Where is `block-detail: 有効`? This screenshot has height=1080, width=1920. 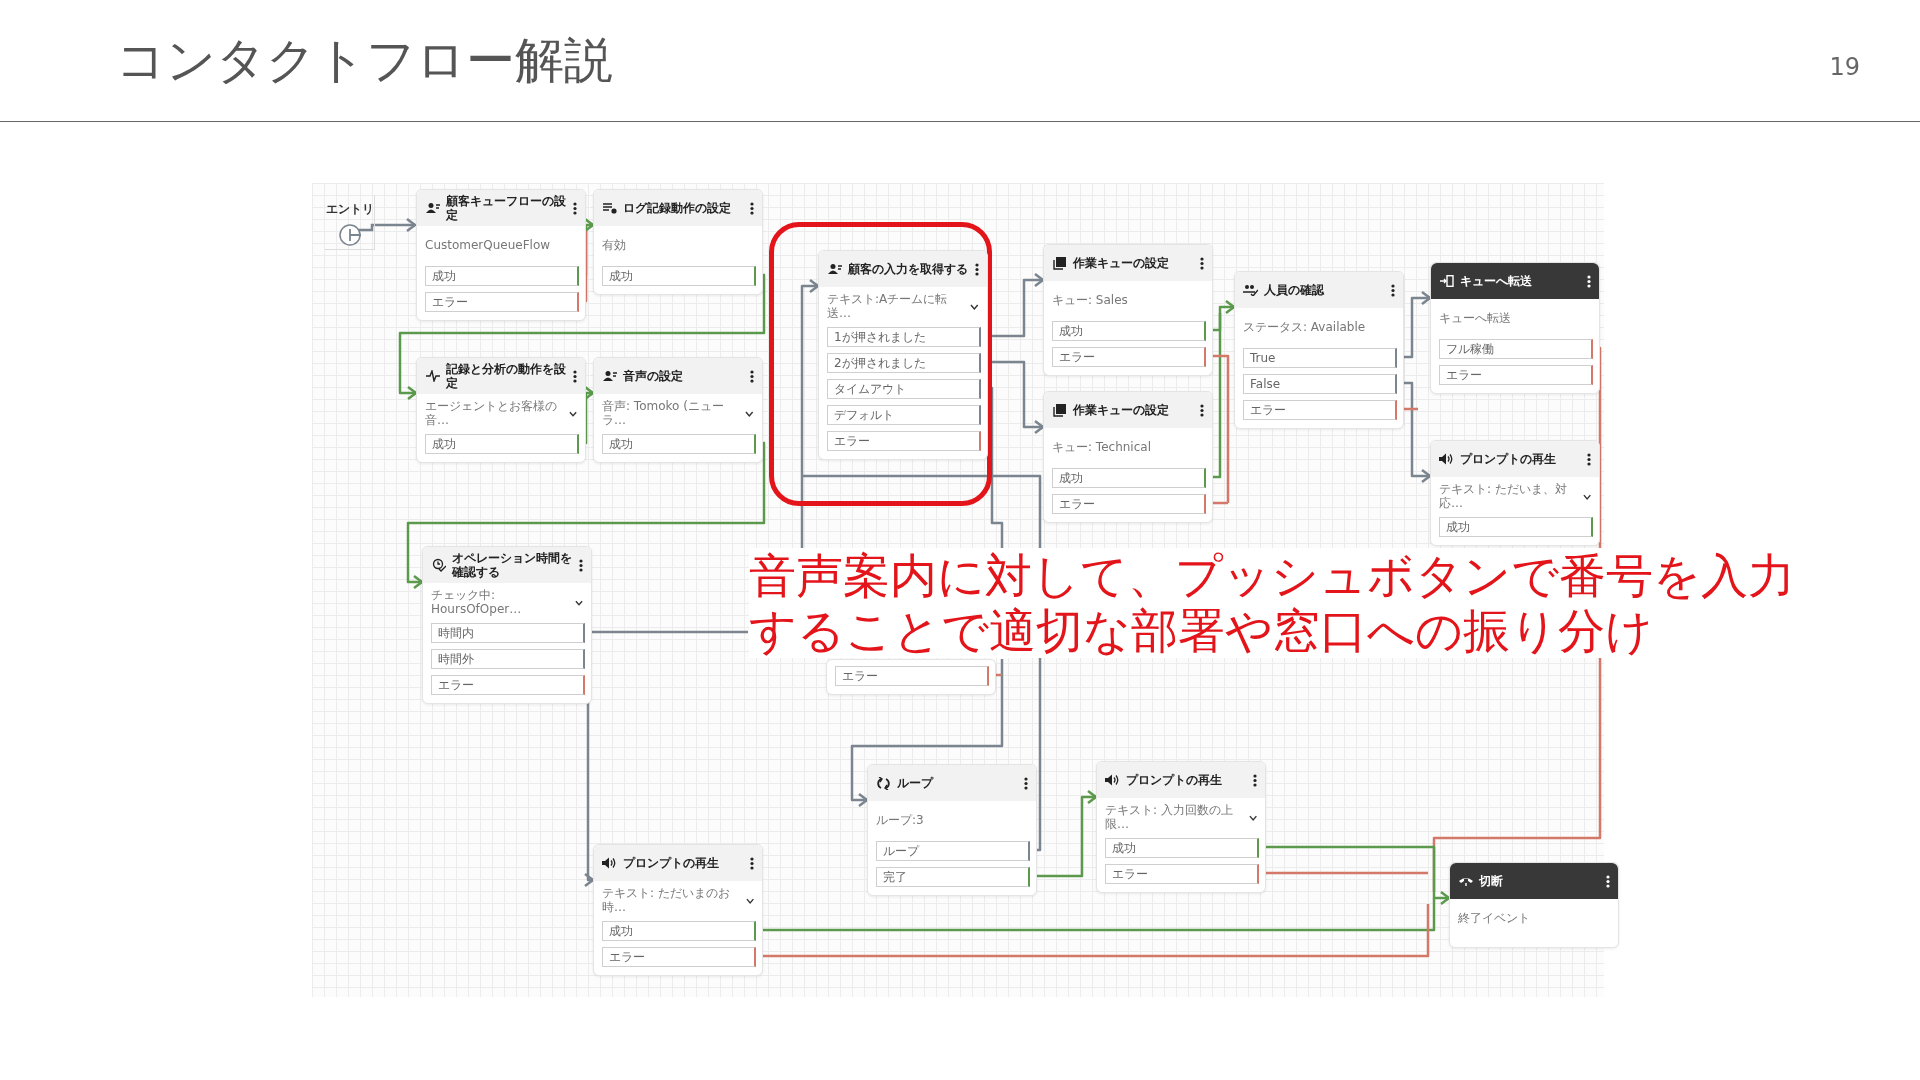 block-detail: 有効 is located at coordinates (614, 246).